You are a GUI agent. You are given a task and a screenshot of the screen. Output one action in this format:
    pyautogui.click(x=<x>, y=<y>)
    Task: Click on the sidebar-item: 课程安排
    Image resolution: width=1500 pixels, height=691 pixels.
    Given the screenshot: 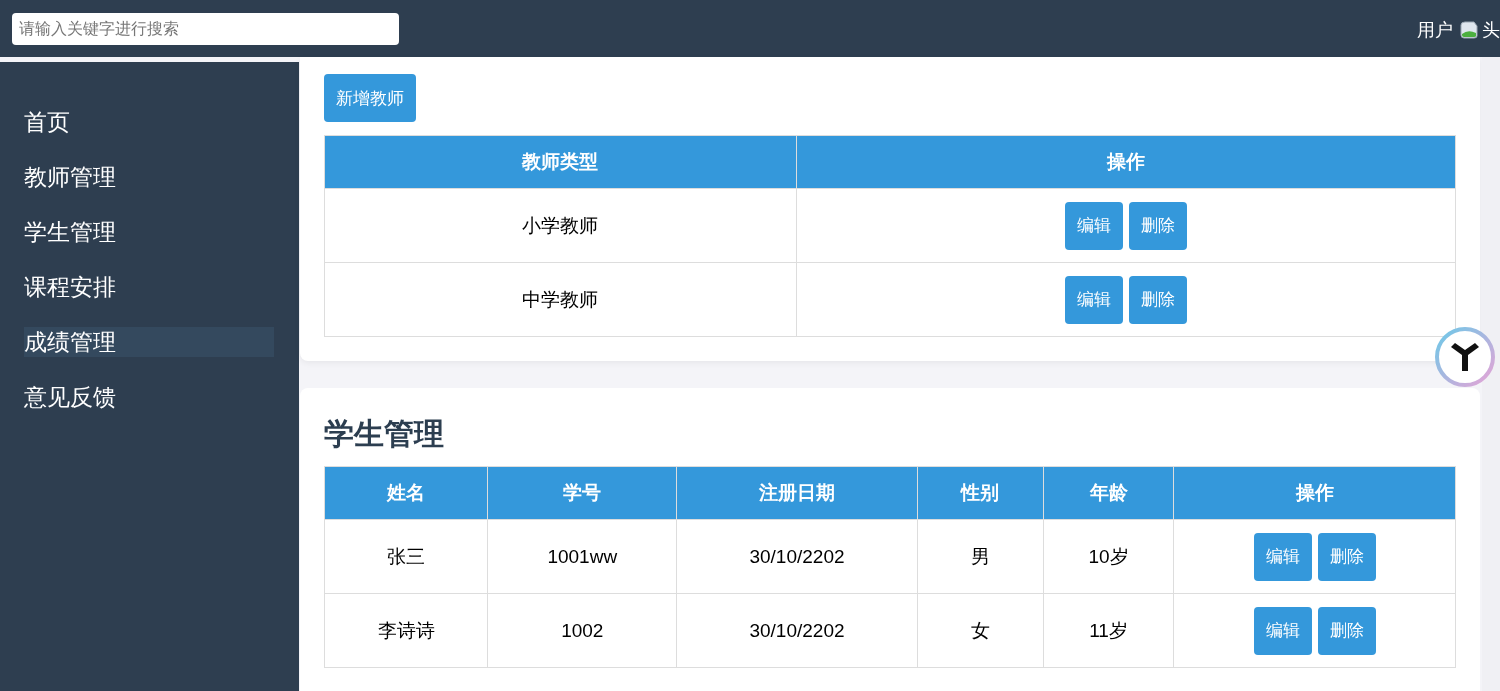 What is the action you would take?
    pyautogui.click(x=149, y=287)
    